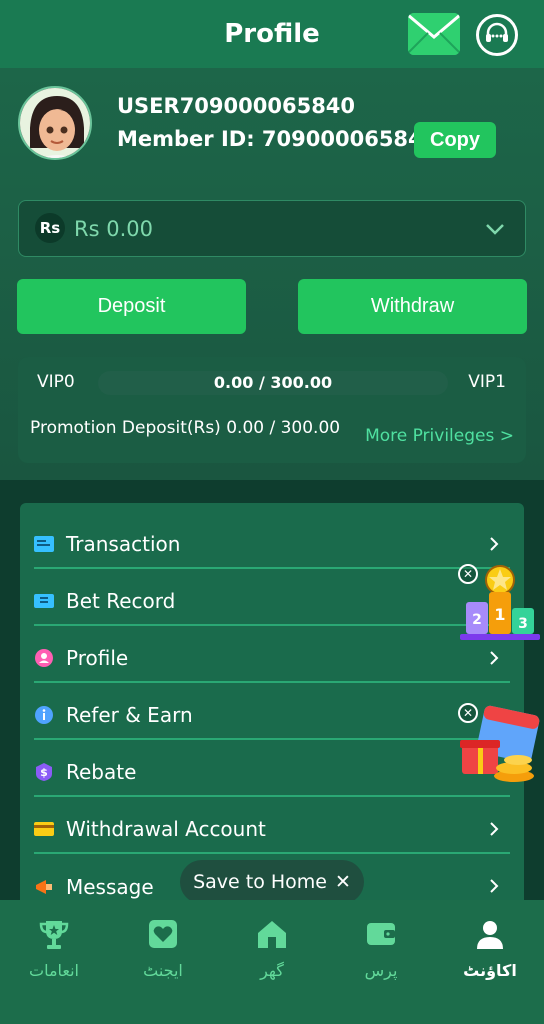 The width and height of the screenshot is (544, 1024). What do you see at coordinates (272, 830) in the screenshot?
I see `menu-item-withdrawal-account: Withdrawal Account` at bounding box center [272, 830].